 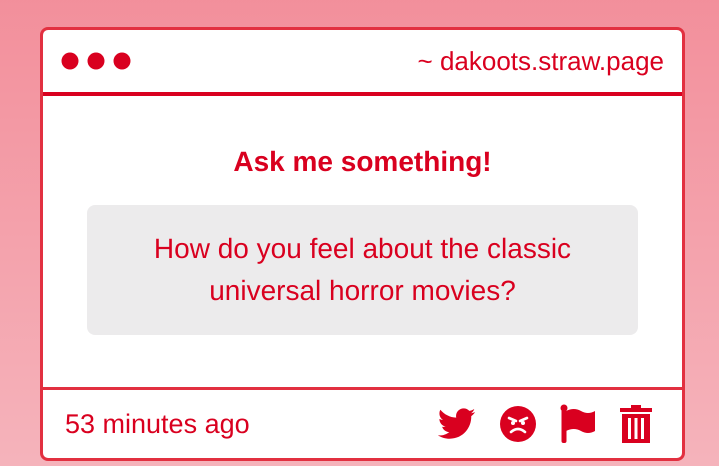 I want to click on page-address: ~ dakoots.straw.page, so click(x=541, y=61).